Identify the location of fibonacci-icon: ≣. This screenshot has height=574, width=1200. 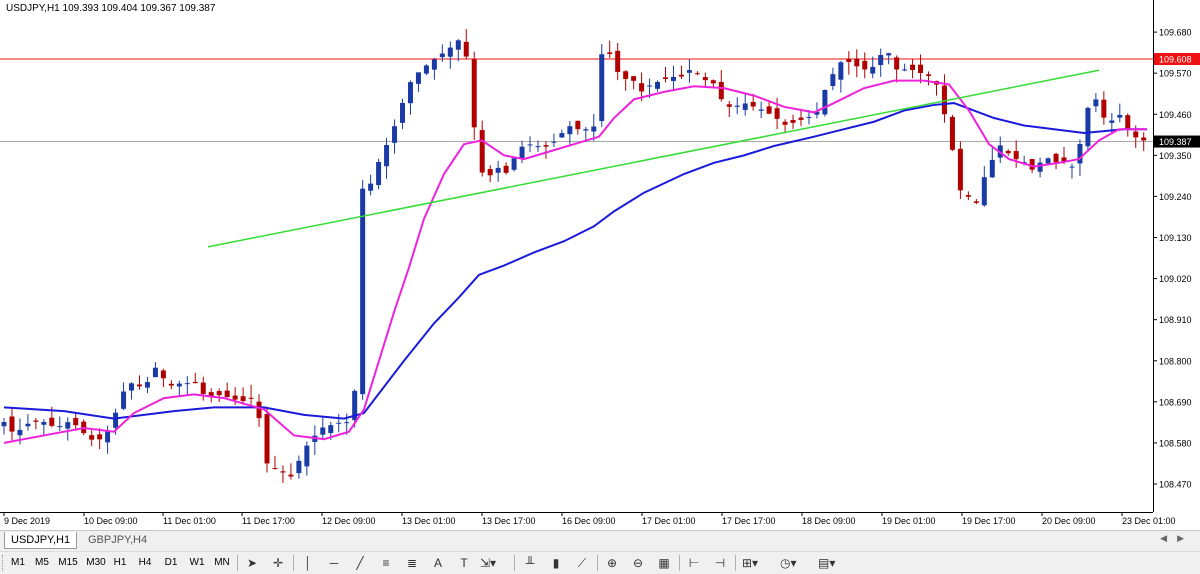
(412, 563).